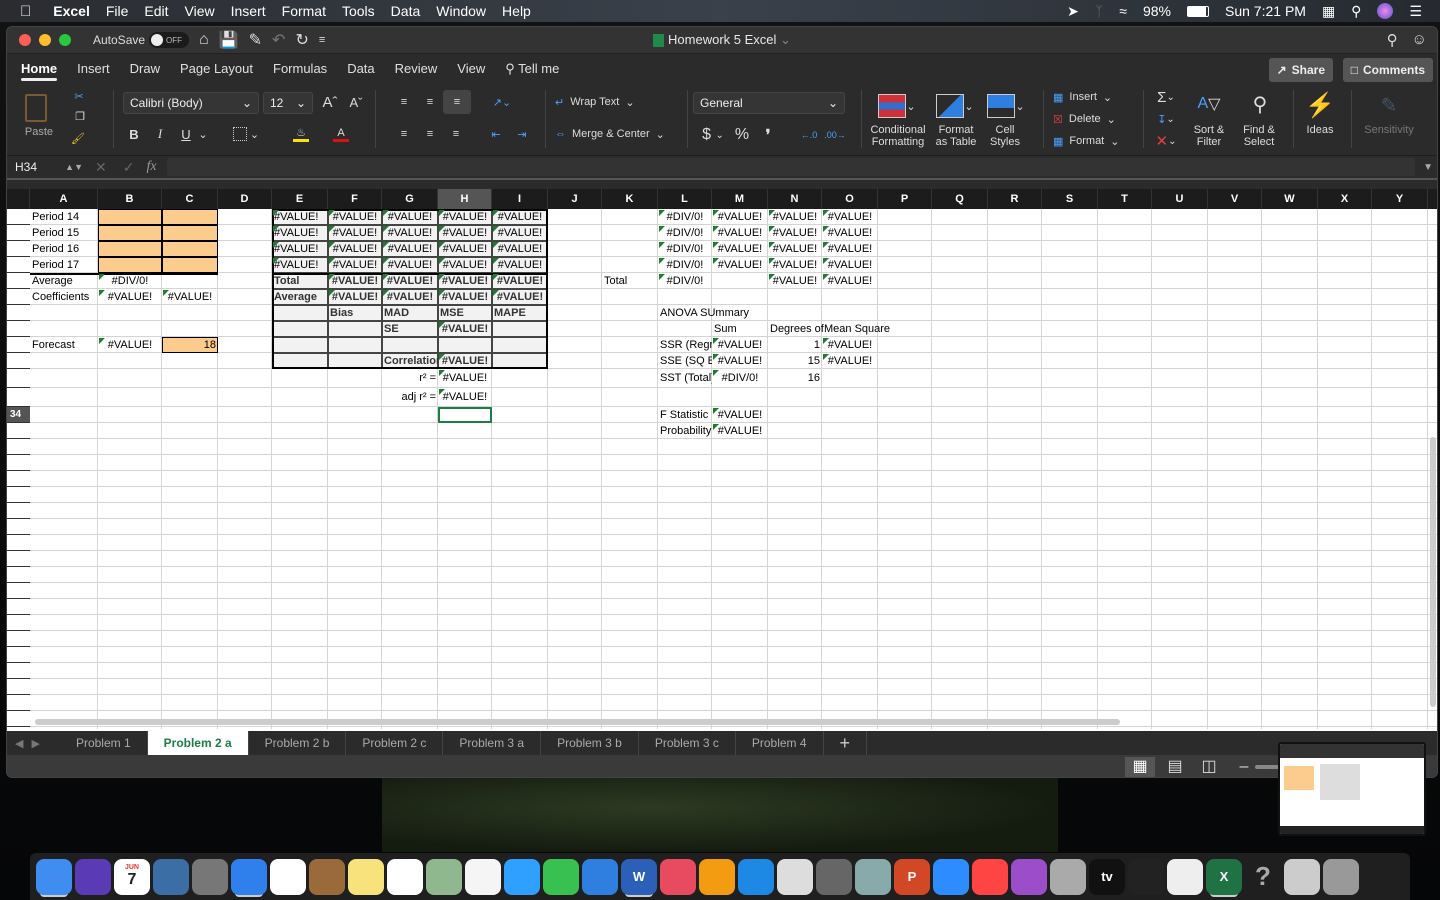 This screenshot has width=1440, height=900. I want to click on percent-button: %, so click(742, 135).